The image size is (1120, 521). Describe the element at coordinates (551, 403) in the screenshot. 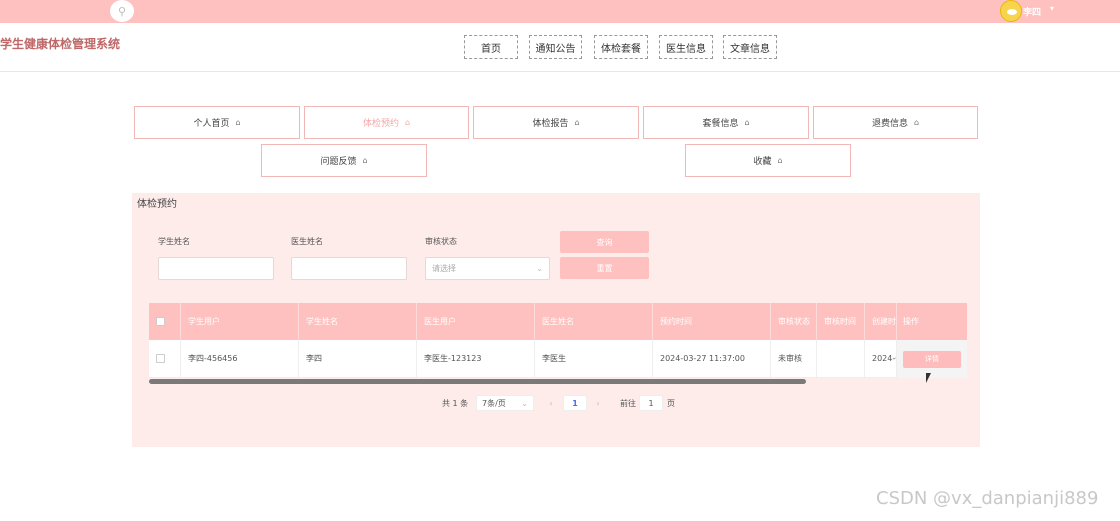

I see `prev-page-button: ‹` at that location.